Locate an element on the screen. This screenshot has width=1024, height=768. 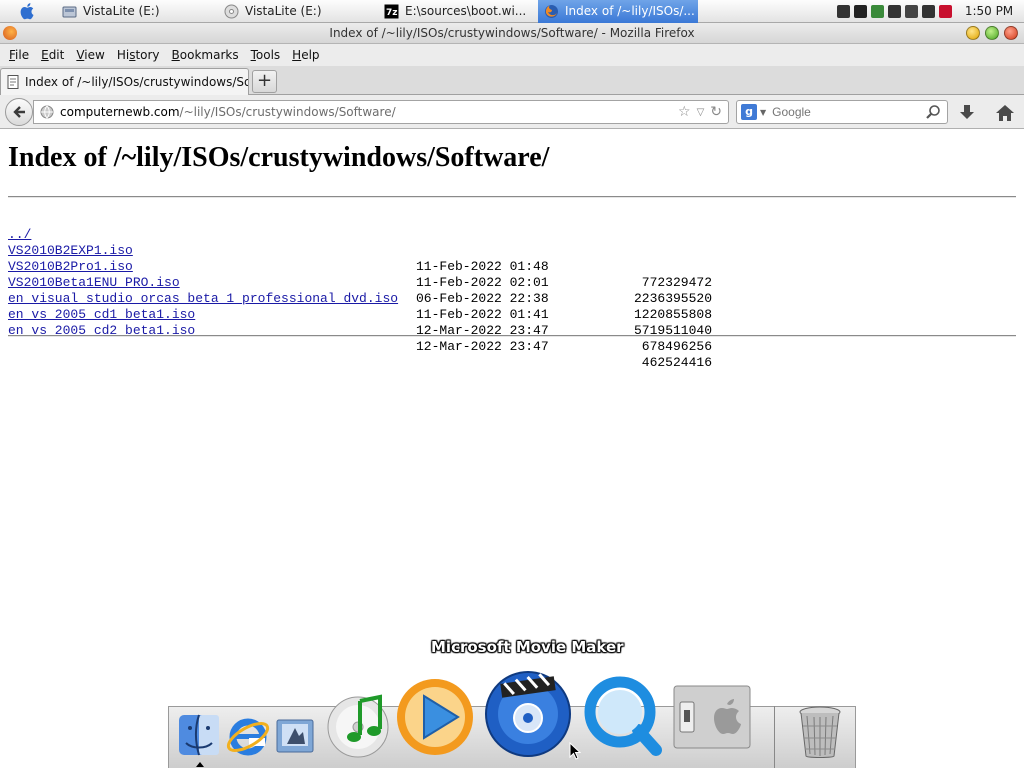
url-host: computernewb.com is located at coordinates (120, 112).